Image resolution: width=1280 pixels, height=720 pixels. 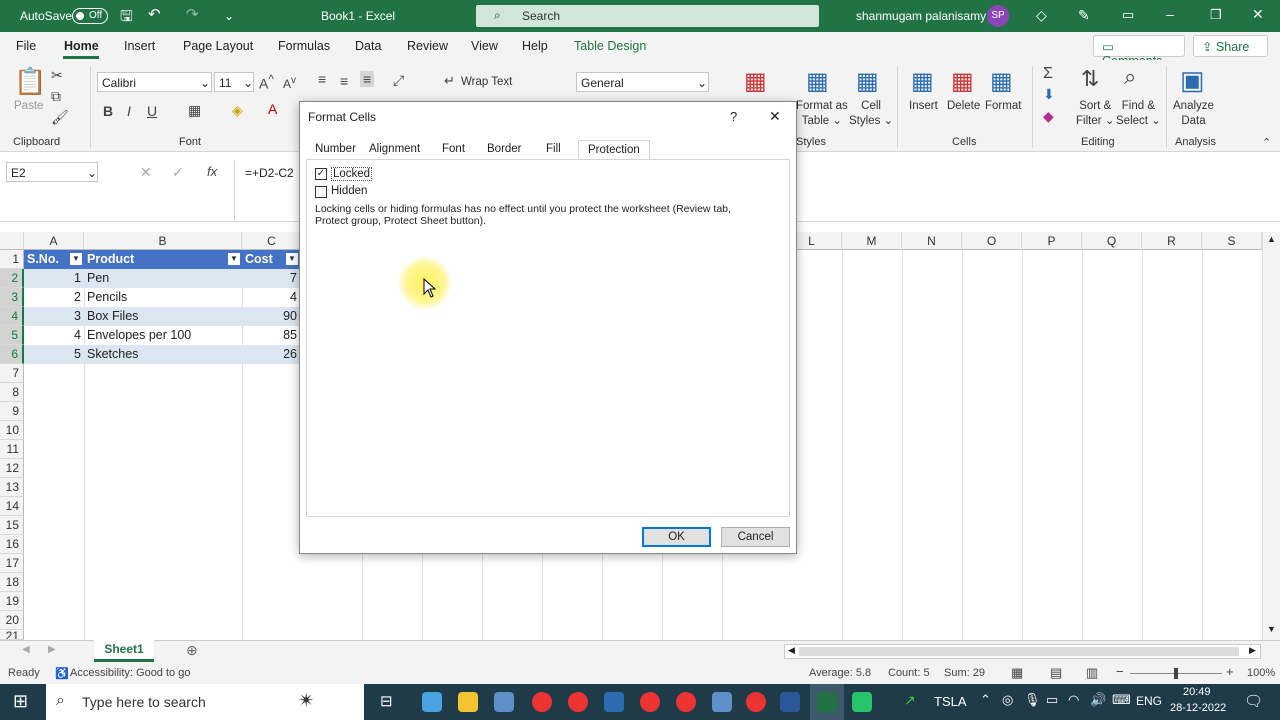 What do you see at coordinates (386, 701) in the screenshot?
I see `task-view-icon: ⊟` at bounding box center [386, 701].